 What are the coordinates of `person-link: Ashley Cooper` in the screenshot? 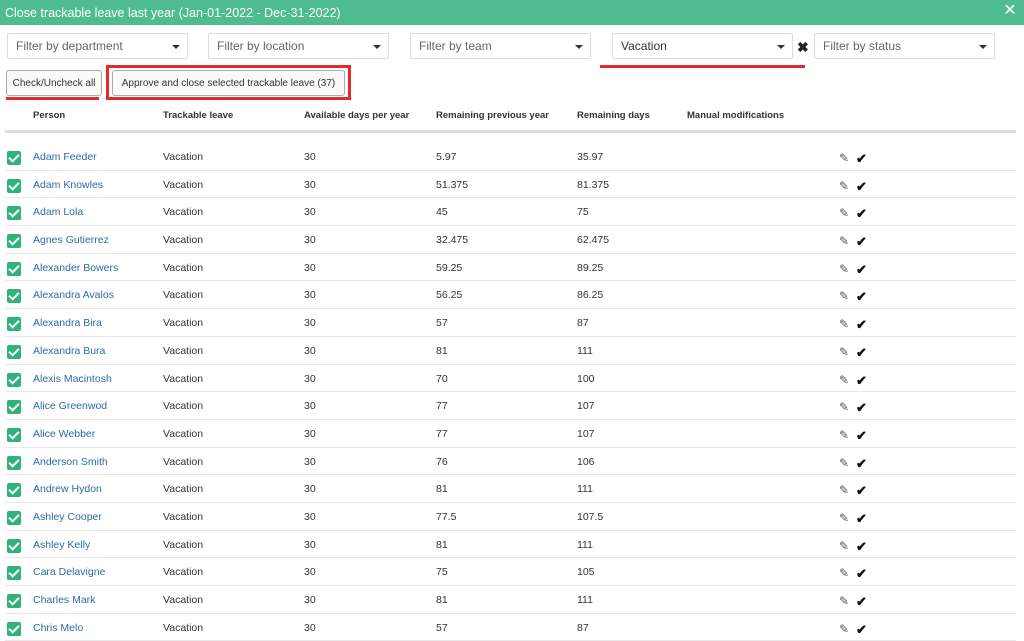 It's located at (67, 517).